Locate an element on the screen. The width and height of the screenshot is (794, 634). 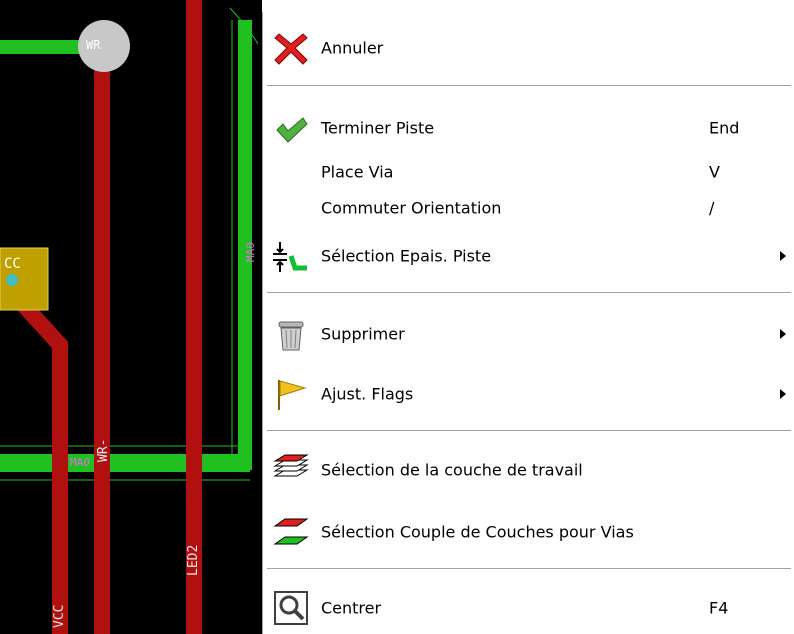
yellow-flag-icon is located at coordinates (291, 394).